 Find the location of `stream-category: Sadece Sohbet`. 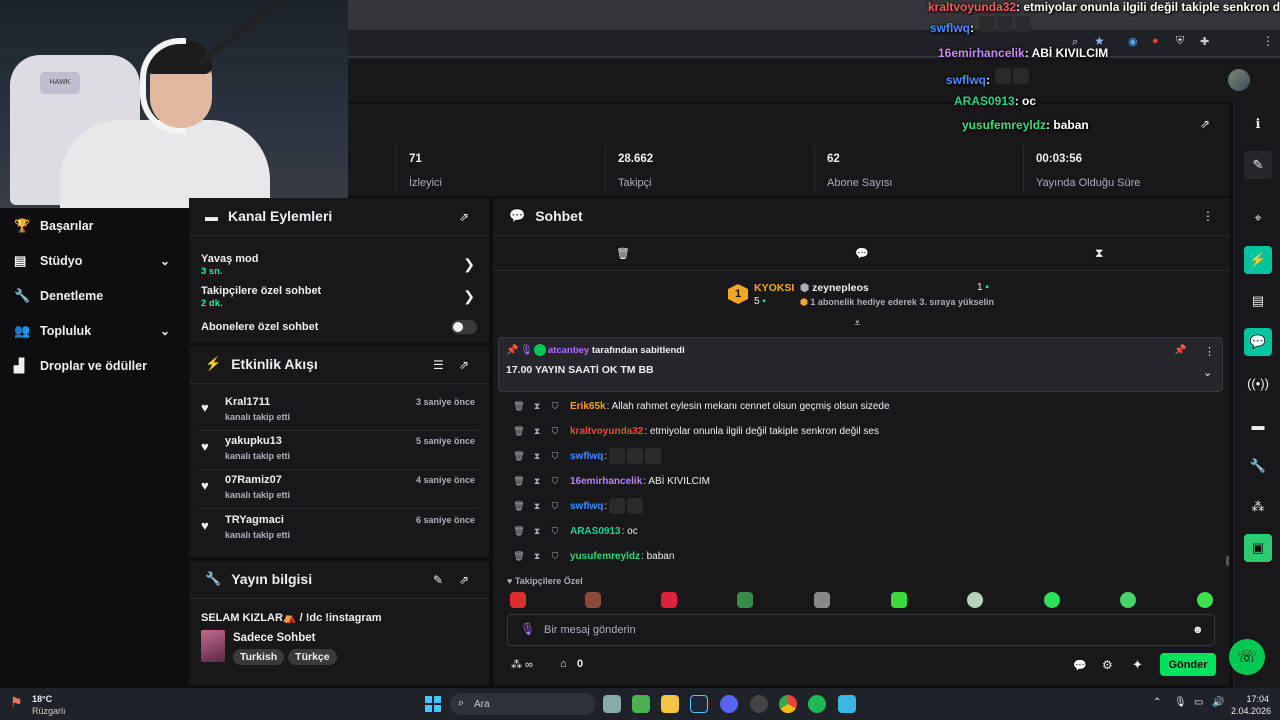

stream-category: Sadece Sohbet is located at coordinates (274, 638).